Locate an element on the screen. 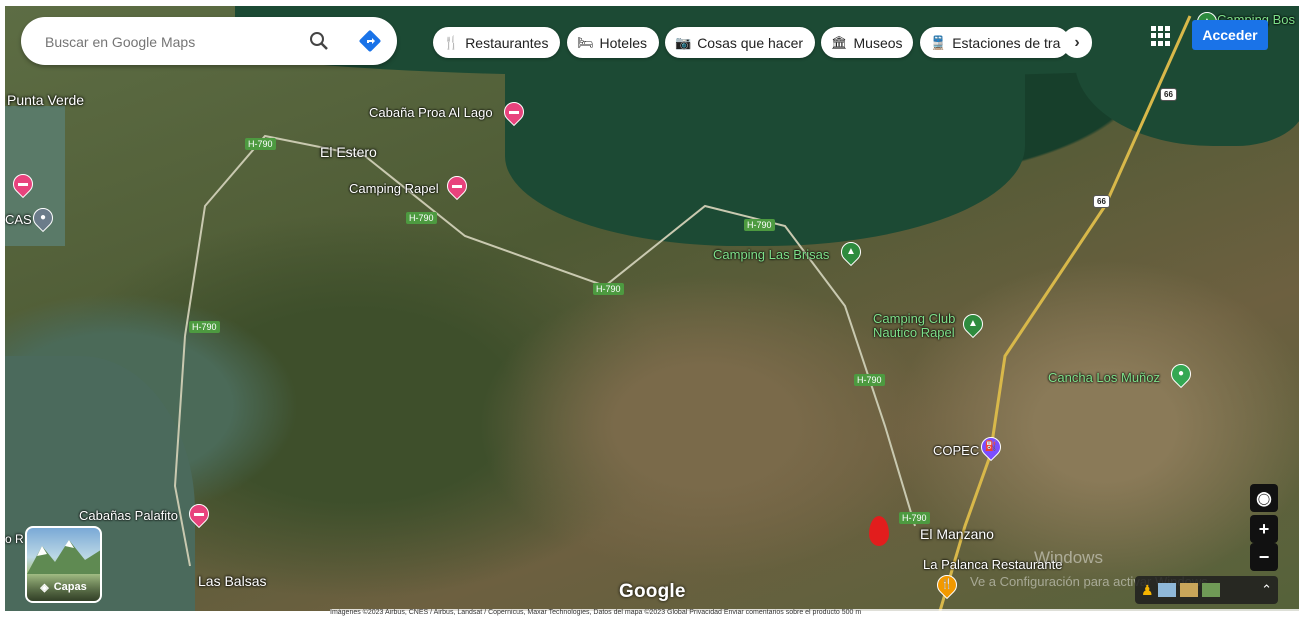 This screenshot has height=617, width=1299. poi-cancha-los-munoz: Cancha Los Muñoz is located at coordinates (1104, 377).